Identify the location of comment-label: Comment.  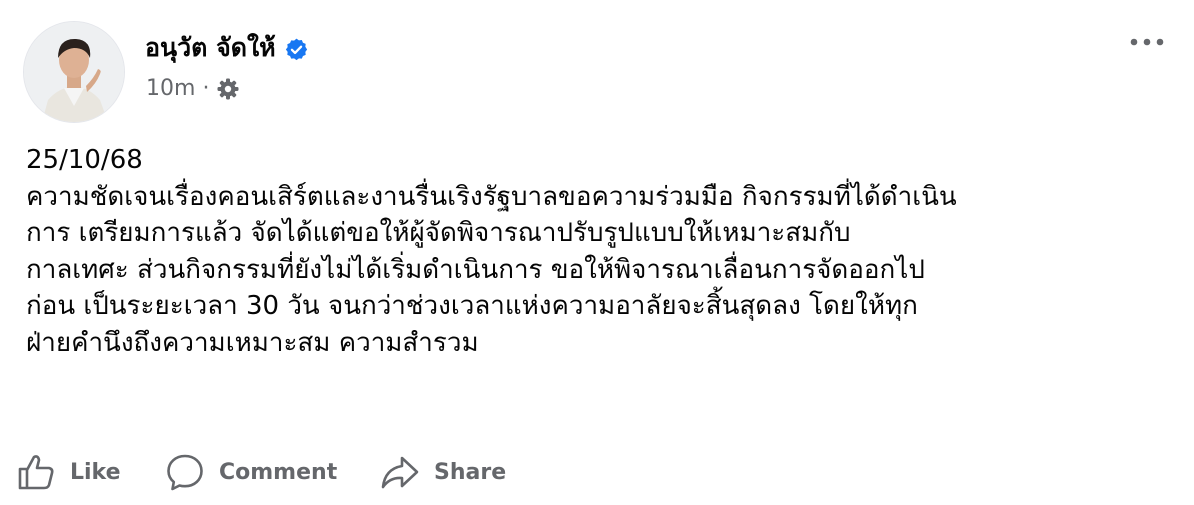
(278, 472).